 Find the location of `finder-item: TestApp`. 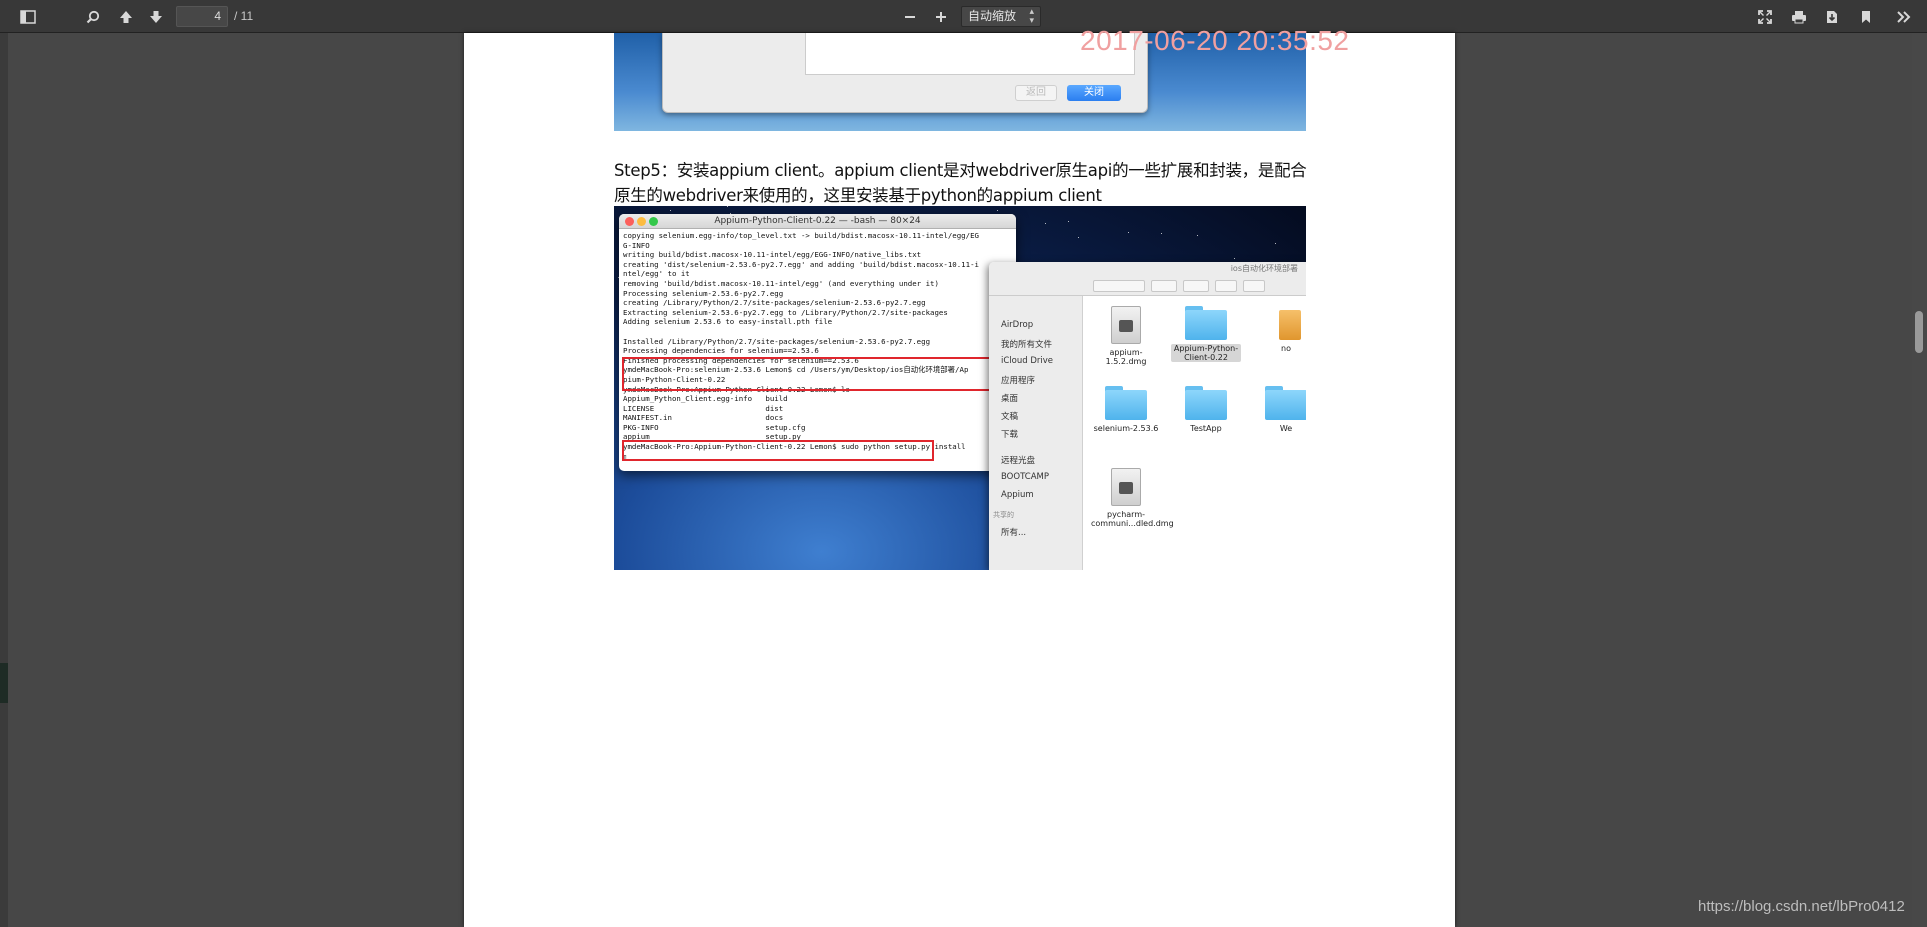

finder-item: TestApp is located at coordinates (1206, 409).